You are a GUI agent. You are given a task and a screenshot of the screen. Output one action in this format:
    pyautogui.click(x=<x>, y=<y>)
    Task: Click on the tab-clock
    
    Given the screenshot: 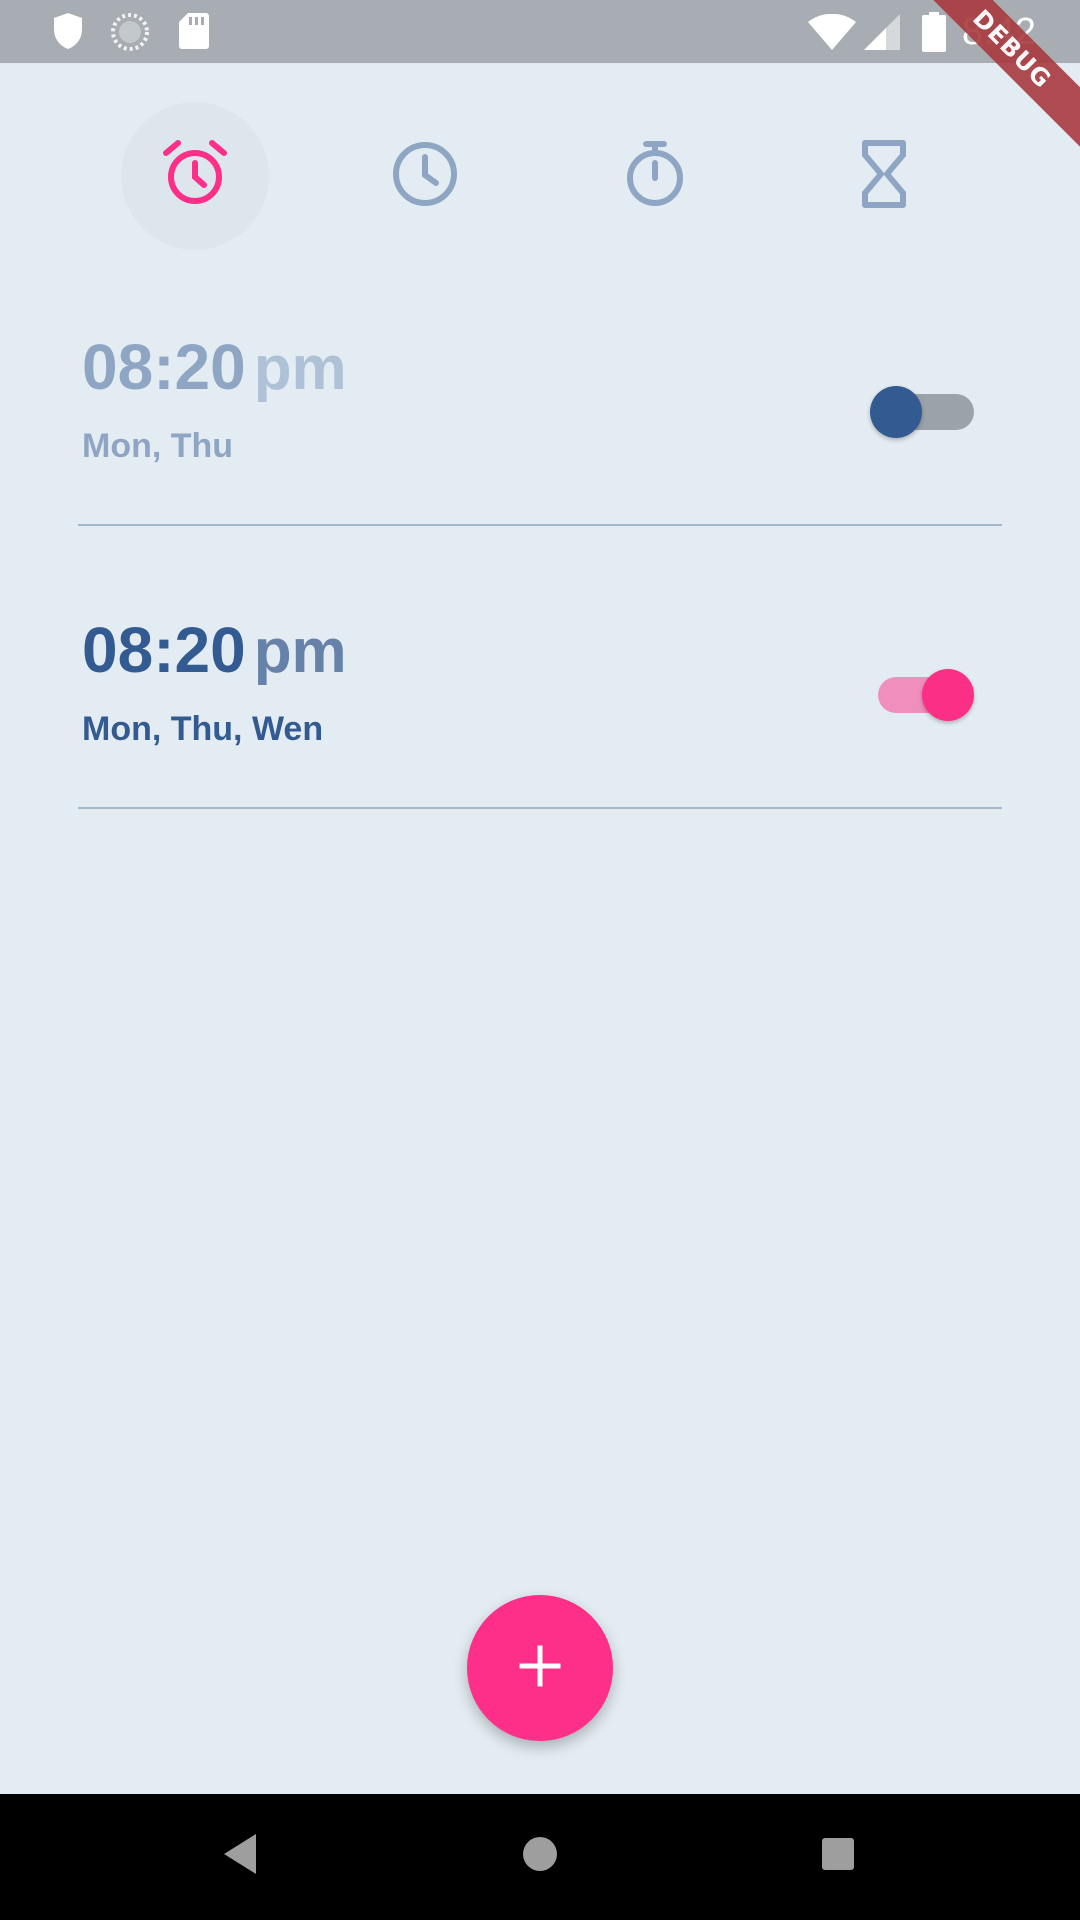 What is the action you would take?
    pyautogui.click(x=425, y=176)
    